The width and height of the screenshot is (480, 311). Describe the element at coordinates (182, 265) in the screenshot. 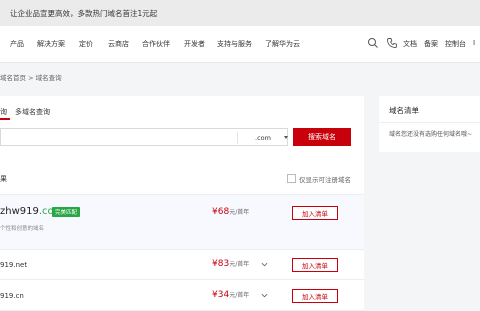

I see `result-row: 919.net ¥83元/首年 加入清单` at that location.